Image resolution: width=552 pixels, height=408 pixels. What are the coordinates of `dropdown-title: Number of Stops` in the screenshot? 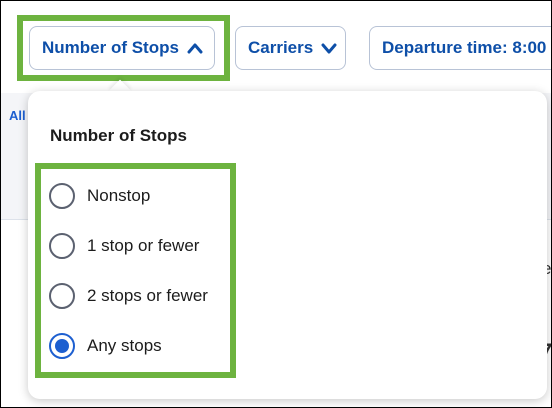 It's located at (118, 135).